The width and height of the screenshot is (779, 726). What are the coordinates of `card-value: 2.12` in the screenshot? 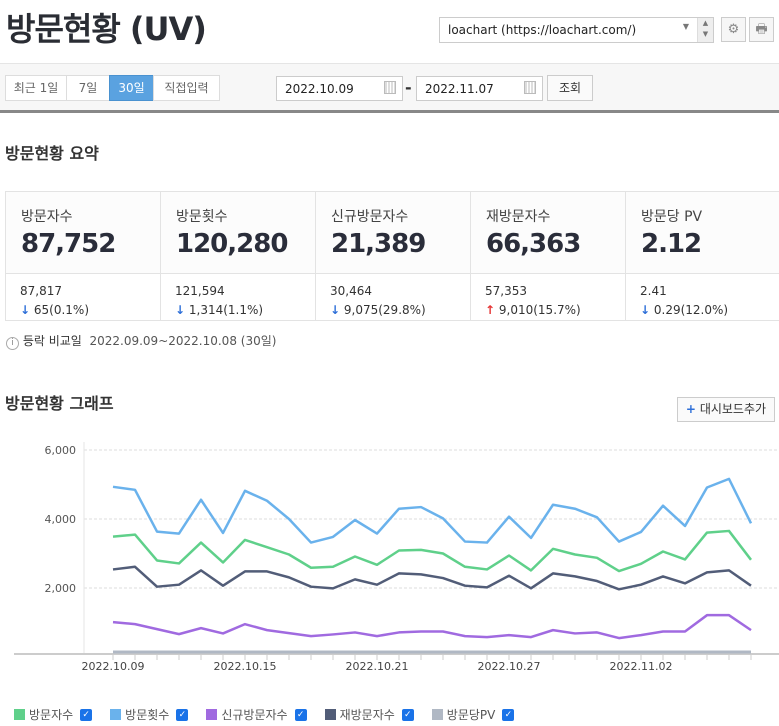 It's located at (671, 244).